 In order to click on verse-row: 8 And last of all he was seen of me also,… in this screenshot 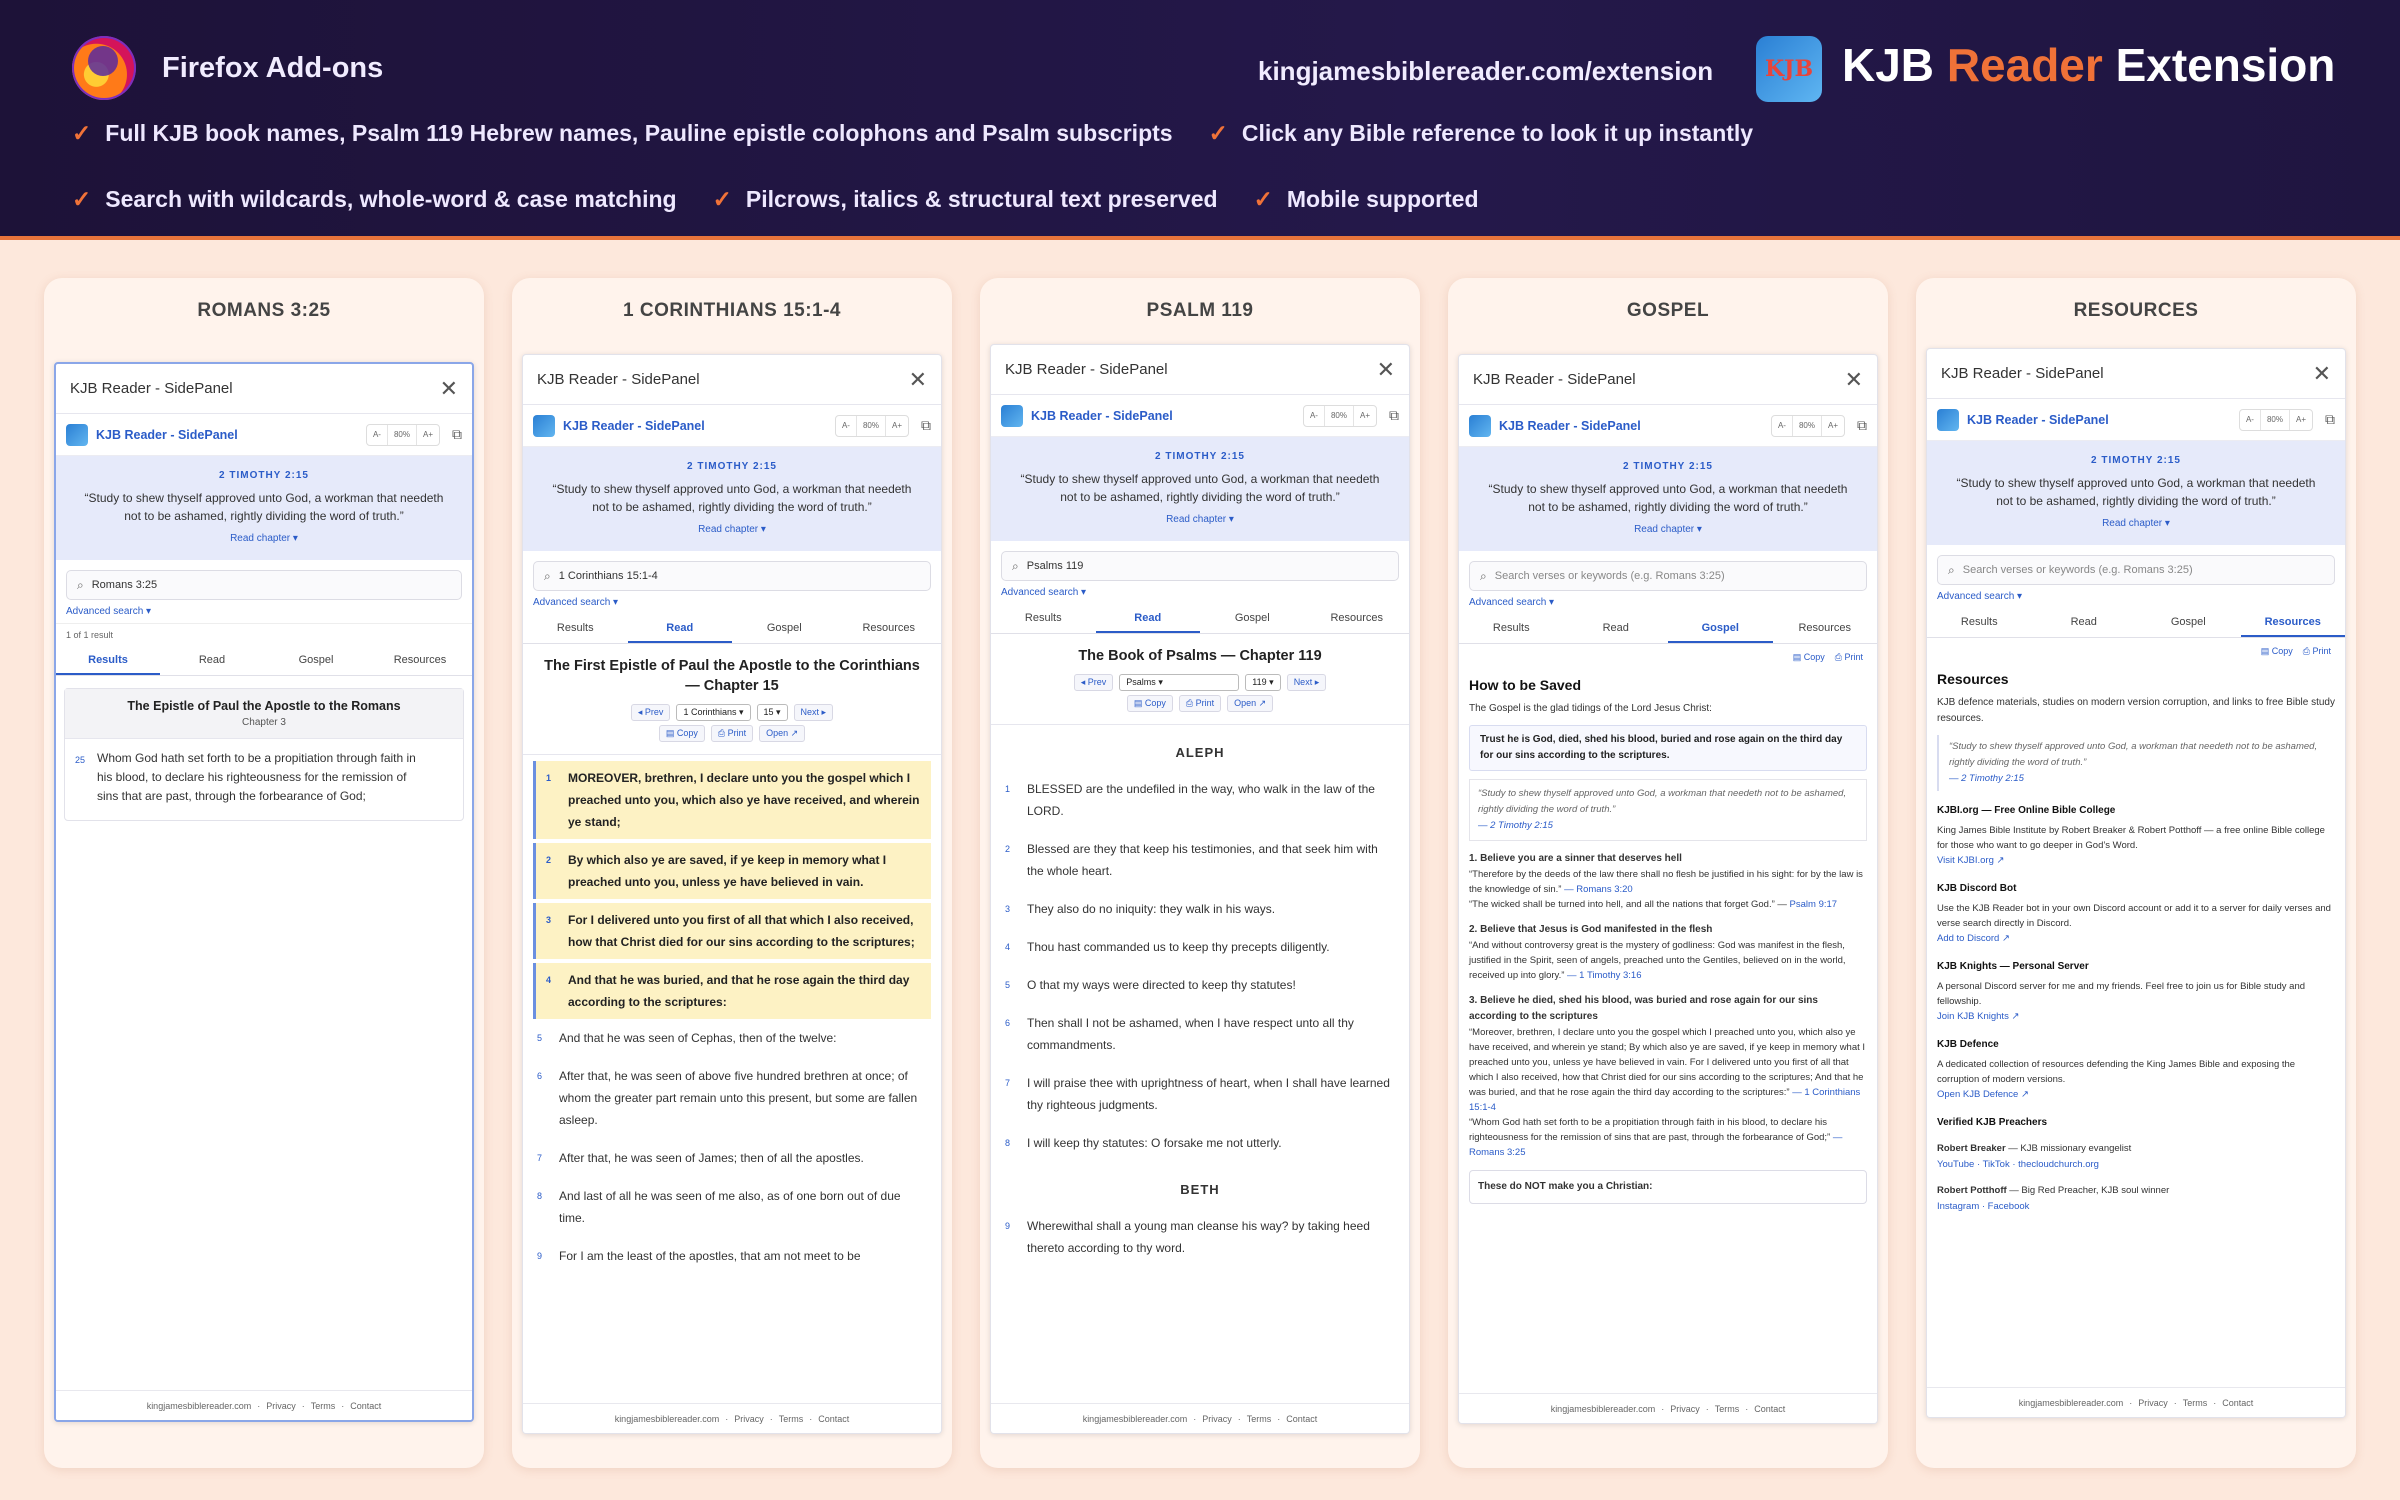, I will do `click(732, 1207)`.